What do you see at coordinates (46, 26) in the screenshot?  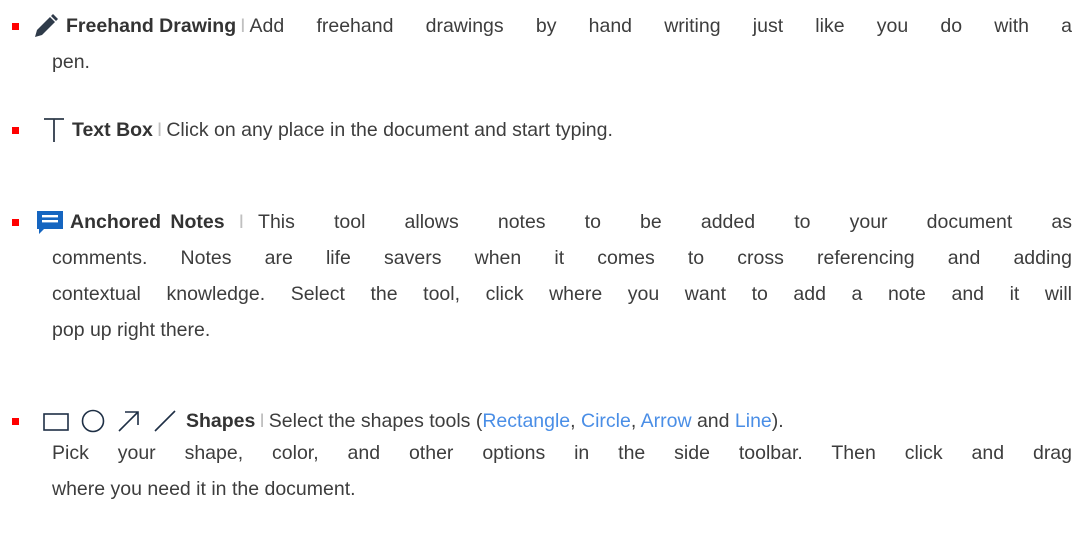 I see `pen-icon` at bounding box center [46, 26].